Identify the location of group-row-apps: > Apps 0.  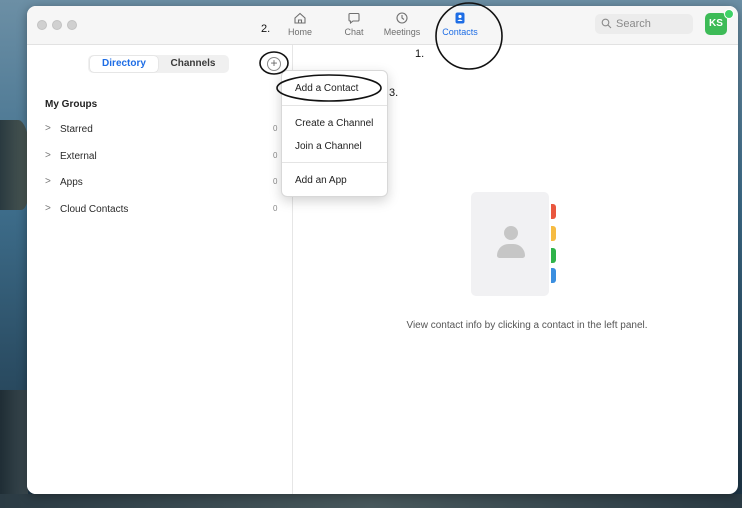
(159, 183).